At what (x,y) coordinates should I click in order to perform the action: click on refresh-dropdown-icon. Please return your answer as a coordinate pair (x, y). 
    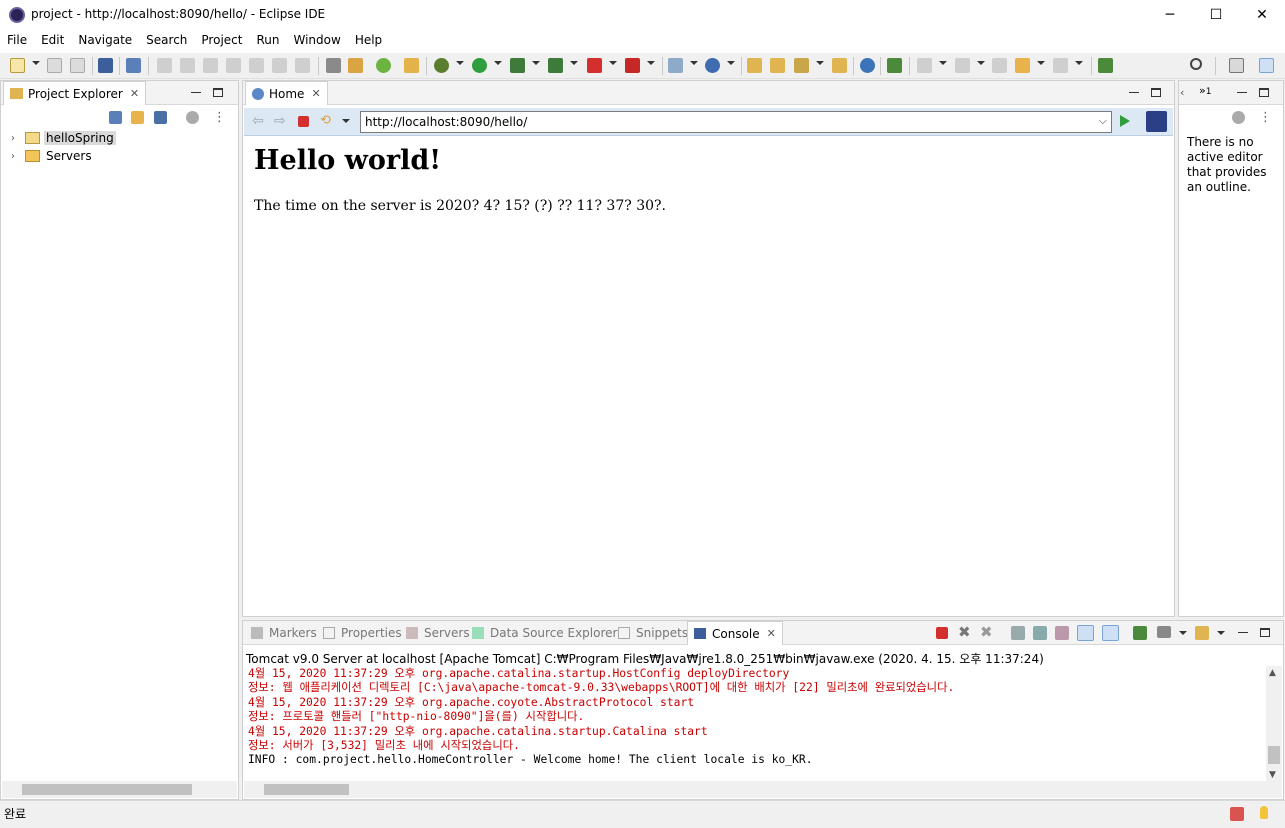
    Looking at the image, I should click on (346, 121).